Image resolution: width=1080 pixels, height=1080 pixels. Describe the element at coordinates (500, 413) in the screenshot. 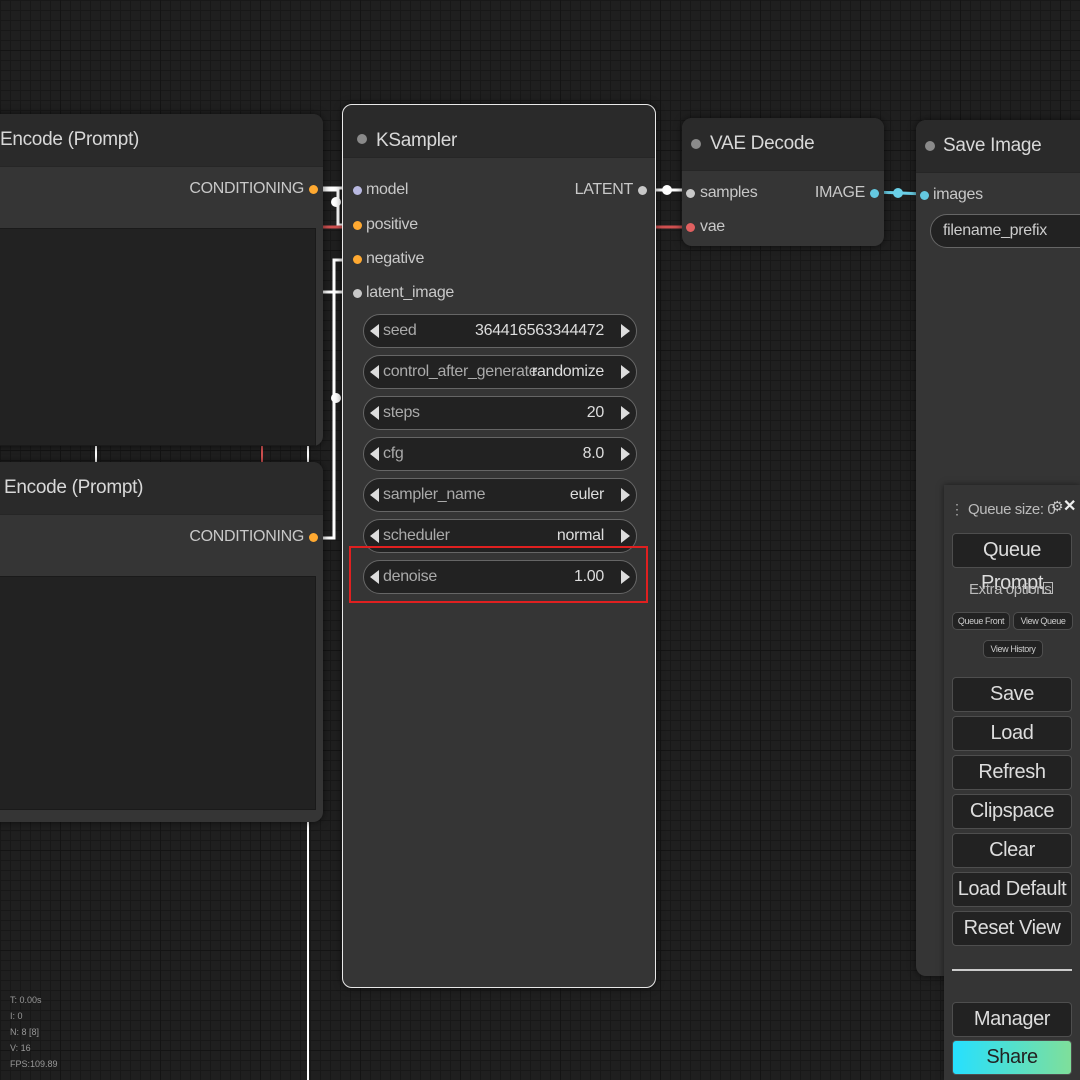

I see `steps-widget: steps 20` at that location.